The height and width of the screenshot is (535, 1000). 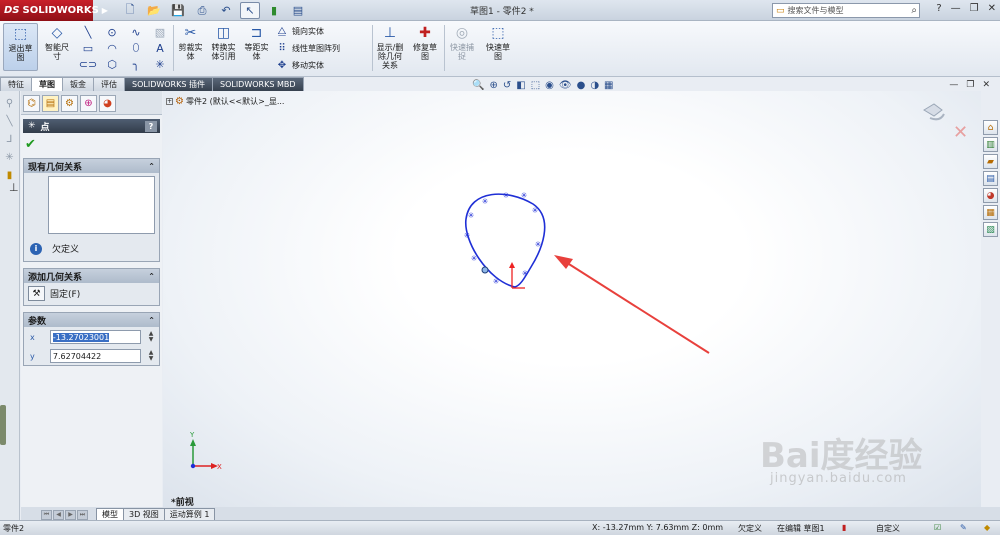 I want to click on relations-list, so click(x=101, y=205).